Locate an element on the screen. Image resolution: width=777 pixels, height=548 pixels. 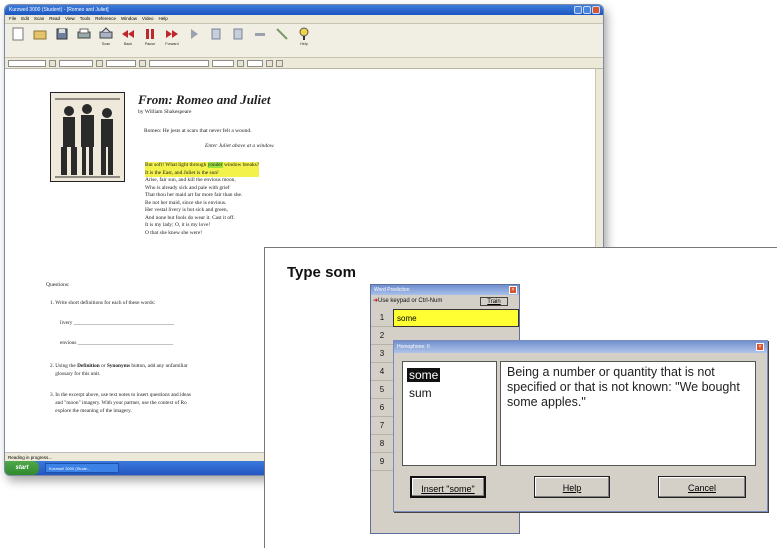
typed-text: Type som is located at coordinates (321, 272).